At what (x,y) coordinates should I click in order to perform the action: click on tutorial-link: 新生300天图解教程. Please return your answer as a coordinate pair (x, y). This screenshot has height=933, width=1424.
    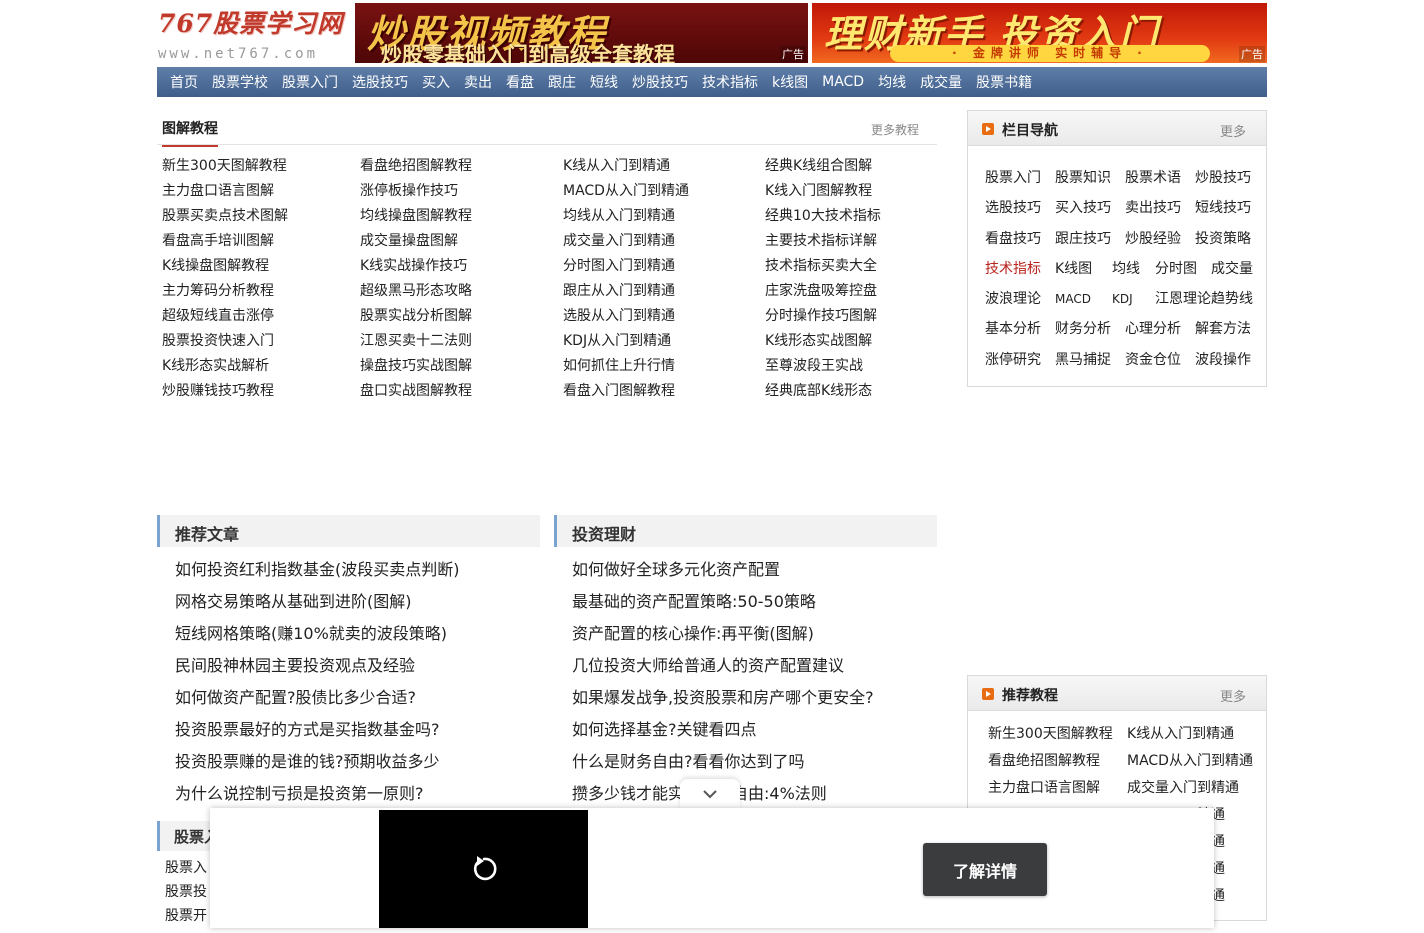
    Looking at the image, I should click on (261, 166).